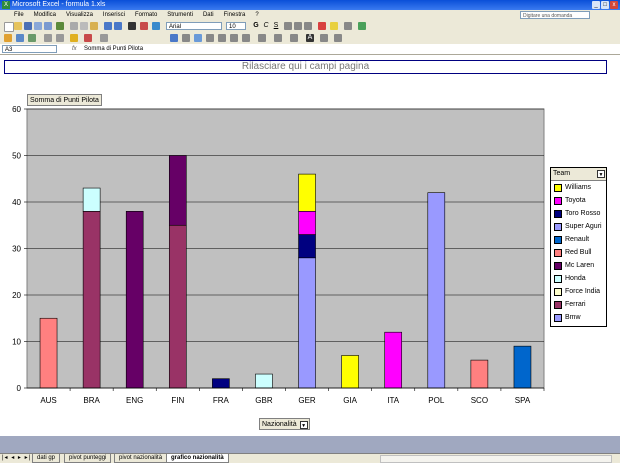 The height and width of the screenshot is (463, 620). Describe the element at coordinates (64, 100) in the screenshot. I see `data-field-button: Somma di Punti Pilota` at that location.